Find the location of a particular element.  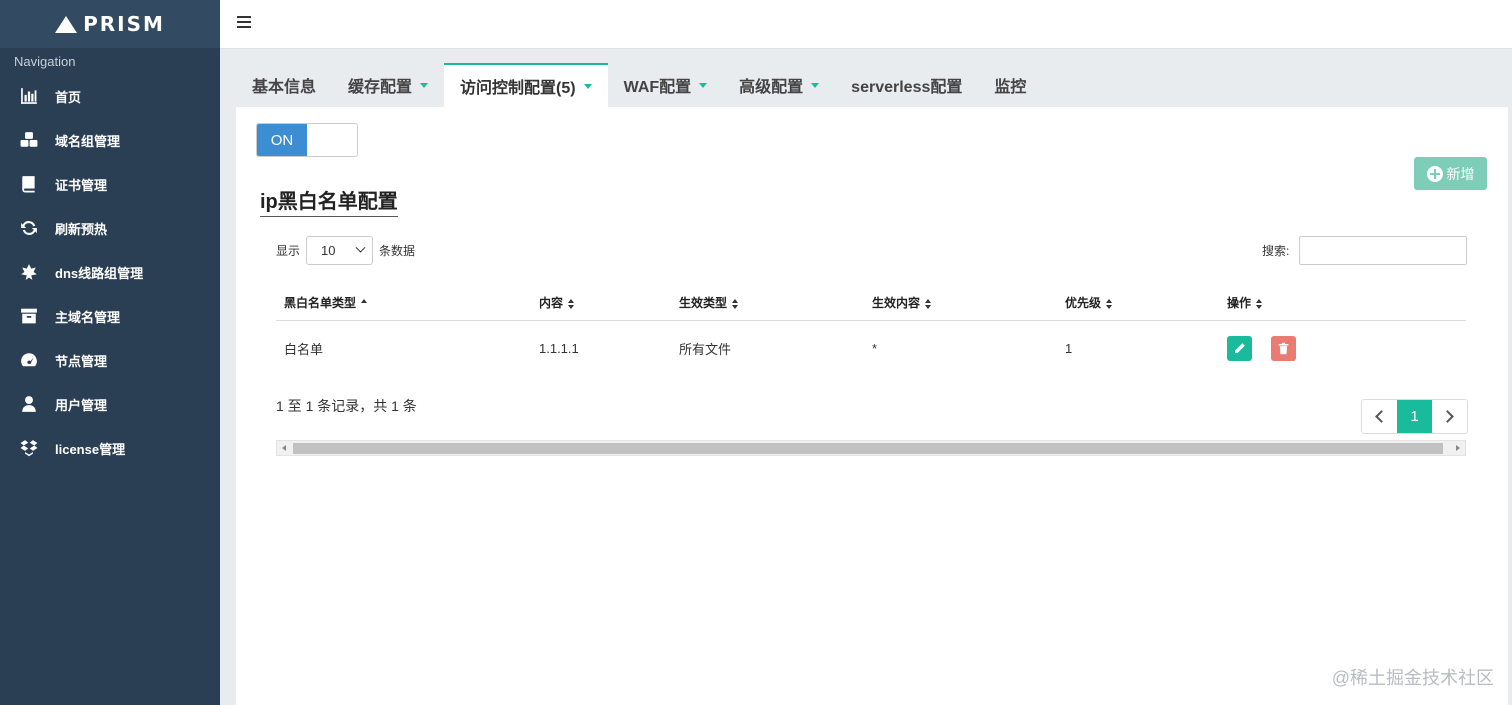

search-input is located at coordinates (1383, 250).